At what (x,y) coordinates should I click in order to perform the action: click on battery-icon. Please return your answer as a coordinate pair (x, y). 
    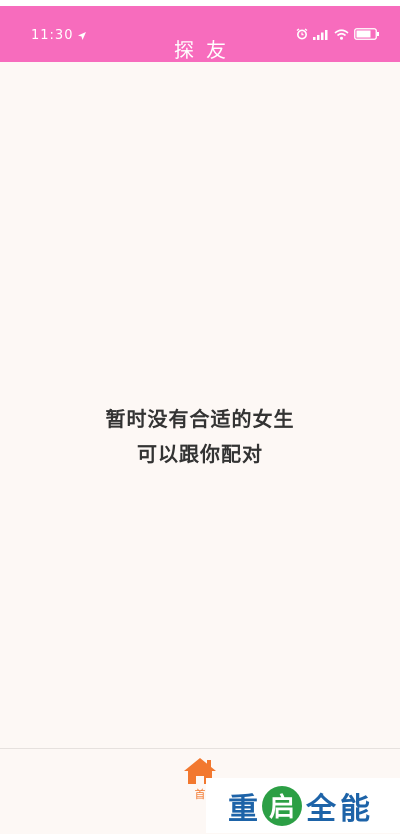
    Looking at the image, I should click on (366, 34).